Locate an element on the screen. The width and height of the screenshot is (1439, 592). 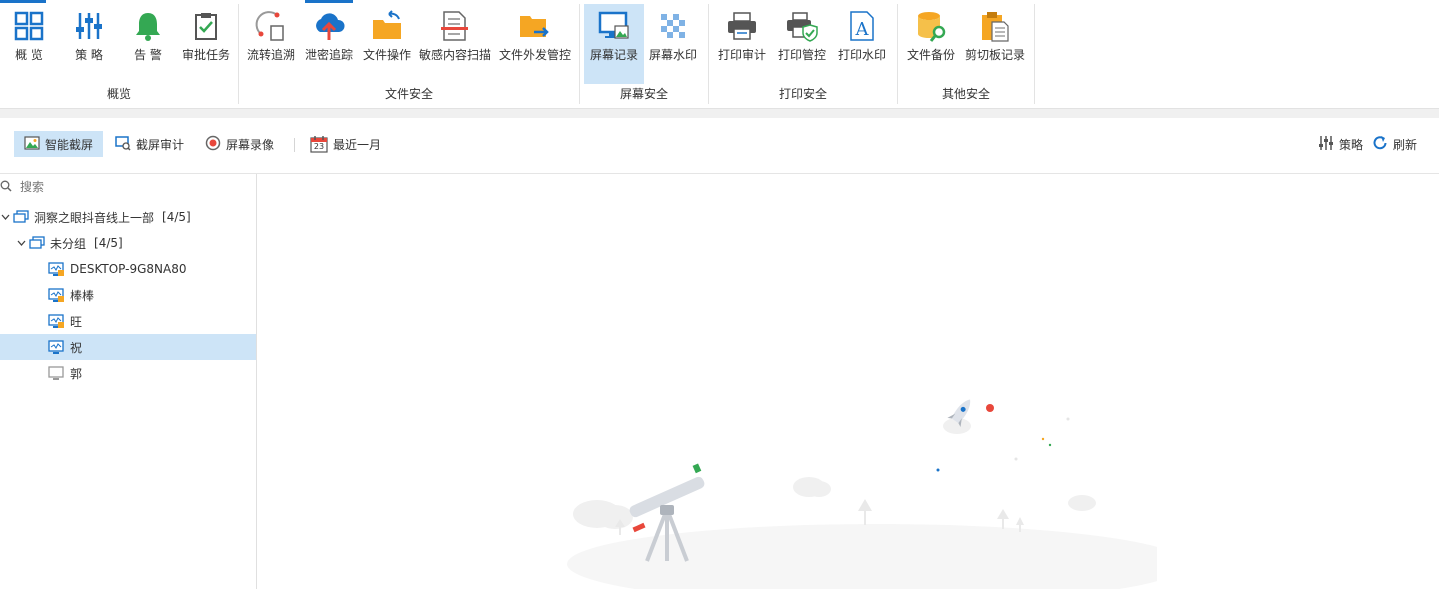
ribbon-group-screen-security: 屏幕记录 屏幕水印 屏幕安全 is located at coordinates (644, 54).